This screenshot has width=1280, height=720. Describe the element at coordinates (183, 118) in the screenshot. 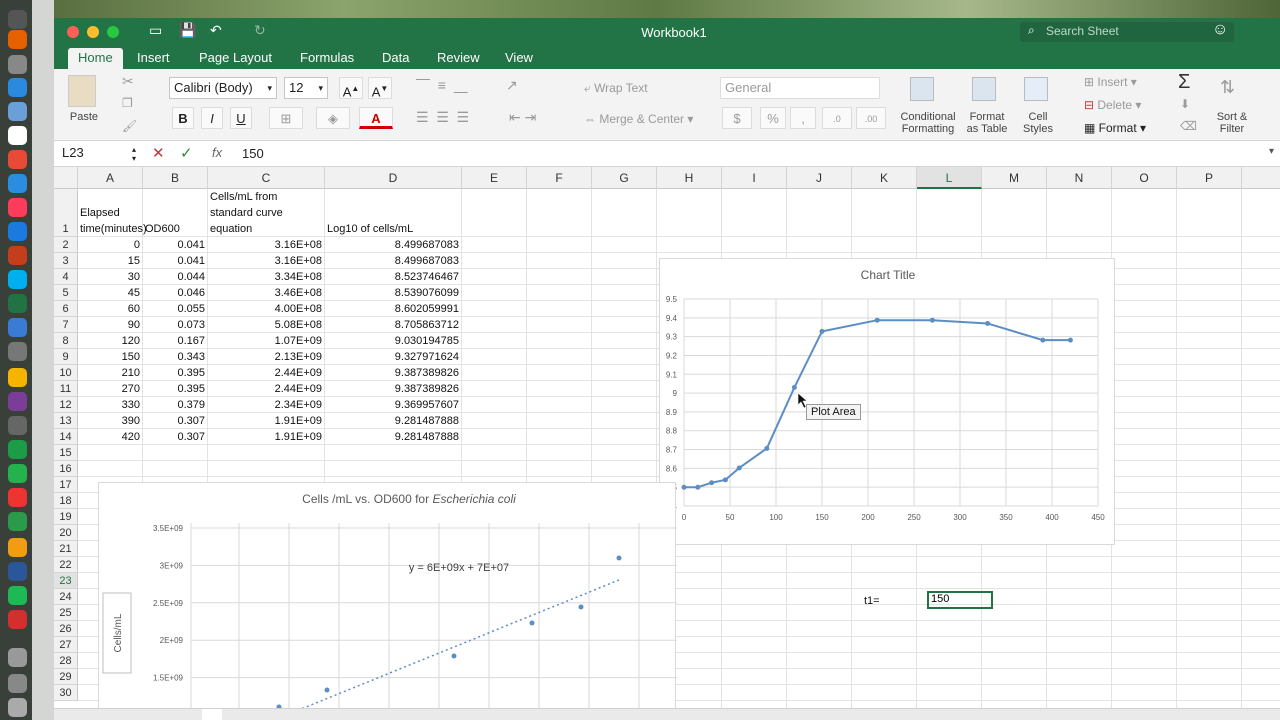

I see `bold-button: B` at that location.